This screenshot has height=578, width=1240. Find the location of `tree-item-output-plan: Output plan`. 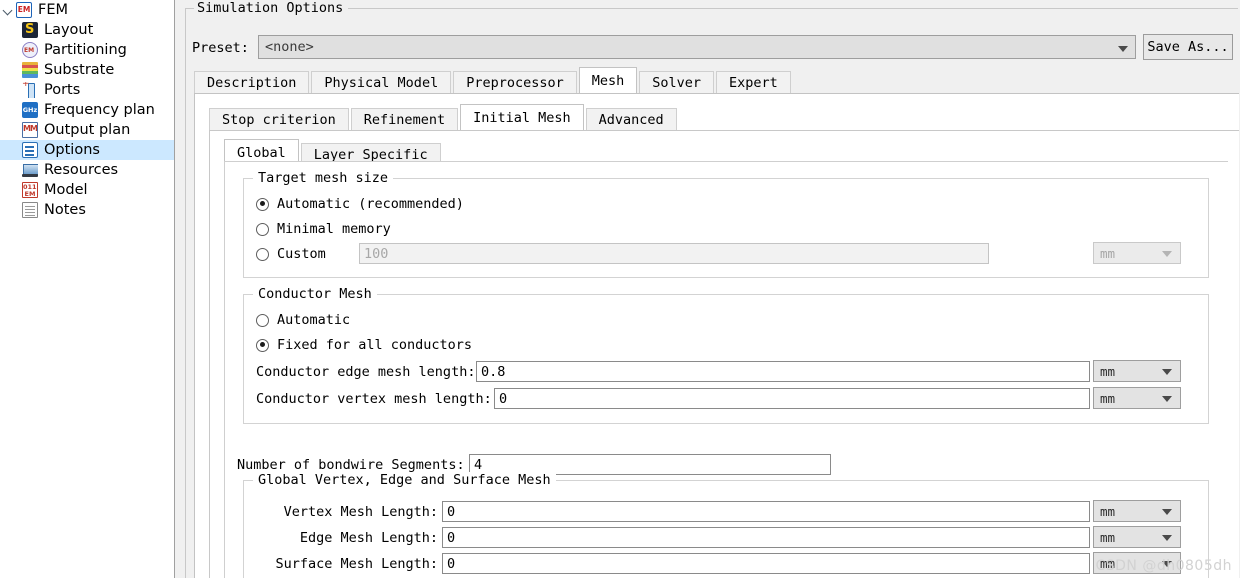

tree-item-output-plan: Output plan is located at coordinates (87, 130).